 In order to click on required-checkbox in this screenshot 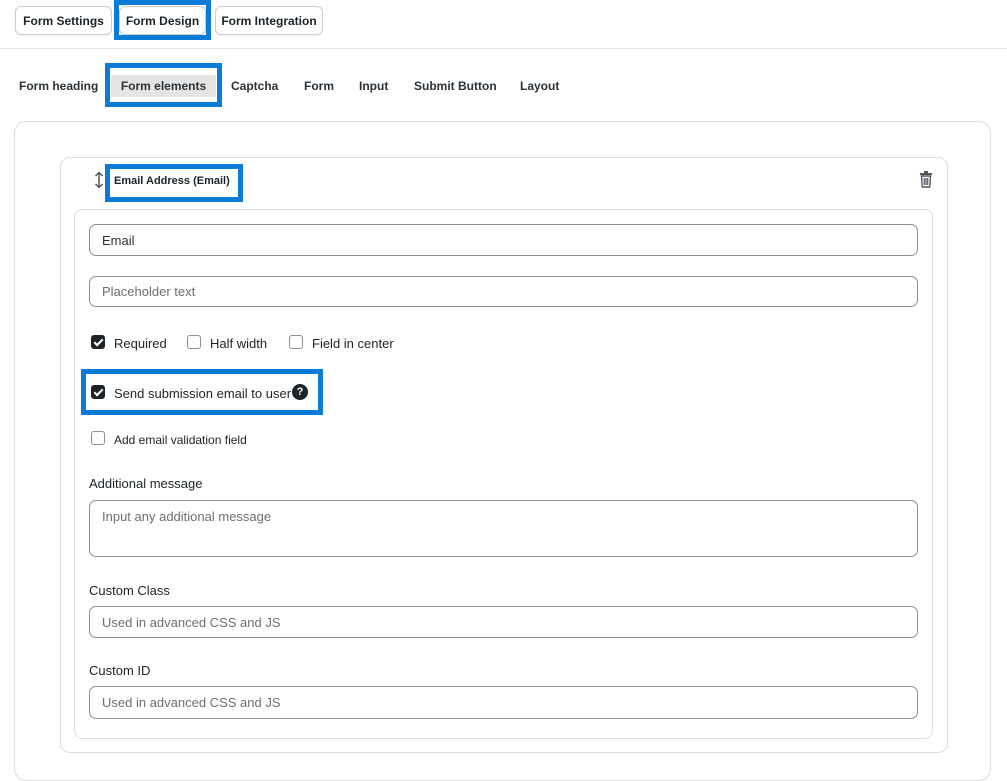, I will do `click(98, 342)`.